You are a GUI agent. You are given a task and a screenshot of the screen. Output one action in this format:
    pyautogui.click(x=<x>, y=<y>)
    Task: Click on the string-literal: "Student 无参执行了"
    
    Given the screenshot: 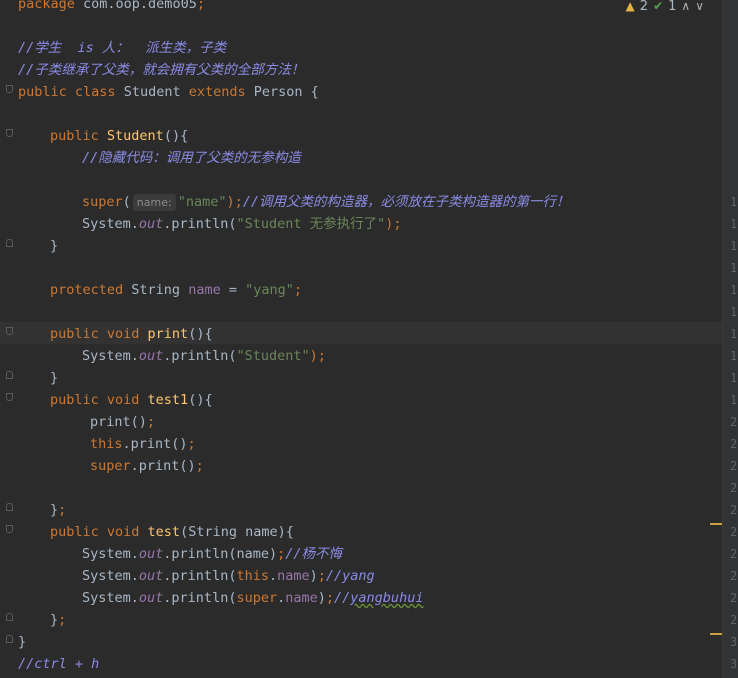 What is the action you would take?
    pyautogui.click(x=311, y=224)
    